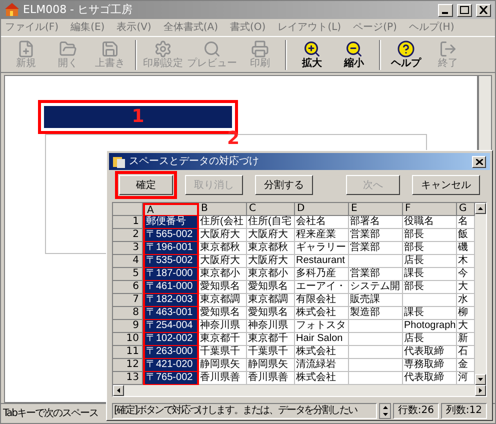  What do you see at coordinates (194, 161) in the screenshot?
I see `dialog-title: スペースとデータの対応づけ` at bounding box center [194, 161].